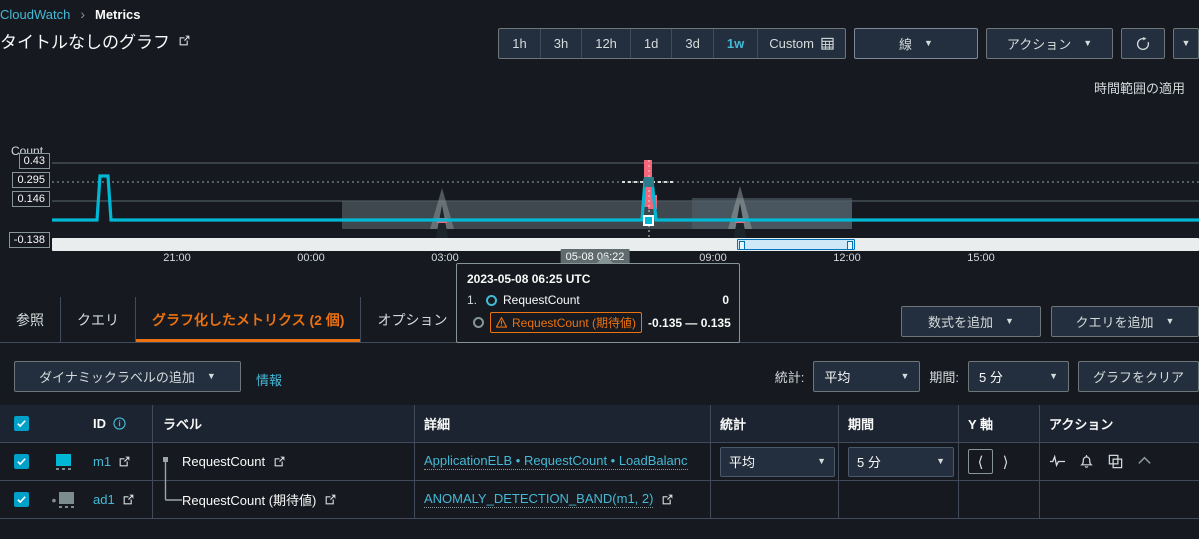  Describe the element at coordinates (117, 377) in the screenshot. I see `add-dynamic-label-text: ダイナミックラベルの追加` at that location.